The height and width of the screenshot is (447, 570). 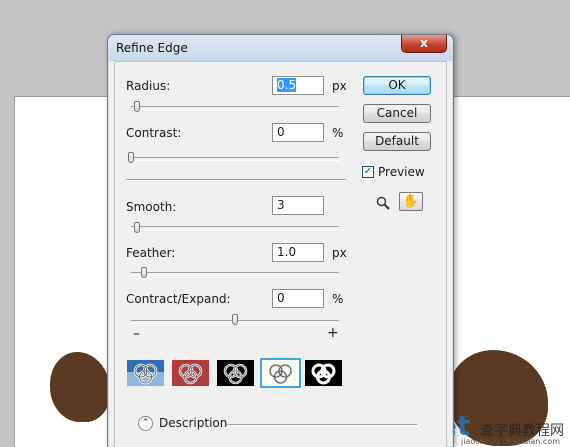 What do you see at coordinates (235, 228) in the screenshot?
I see `smooth-slider-track` at bounding box center [235, 228].